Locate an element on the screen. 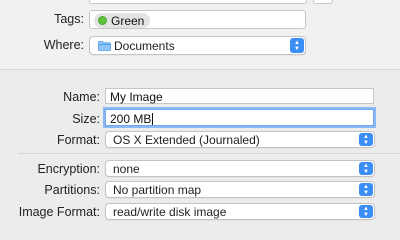  section-divider is located at coordinates (209, 153).